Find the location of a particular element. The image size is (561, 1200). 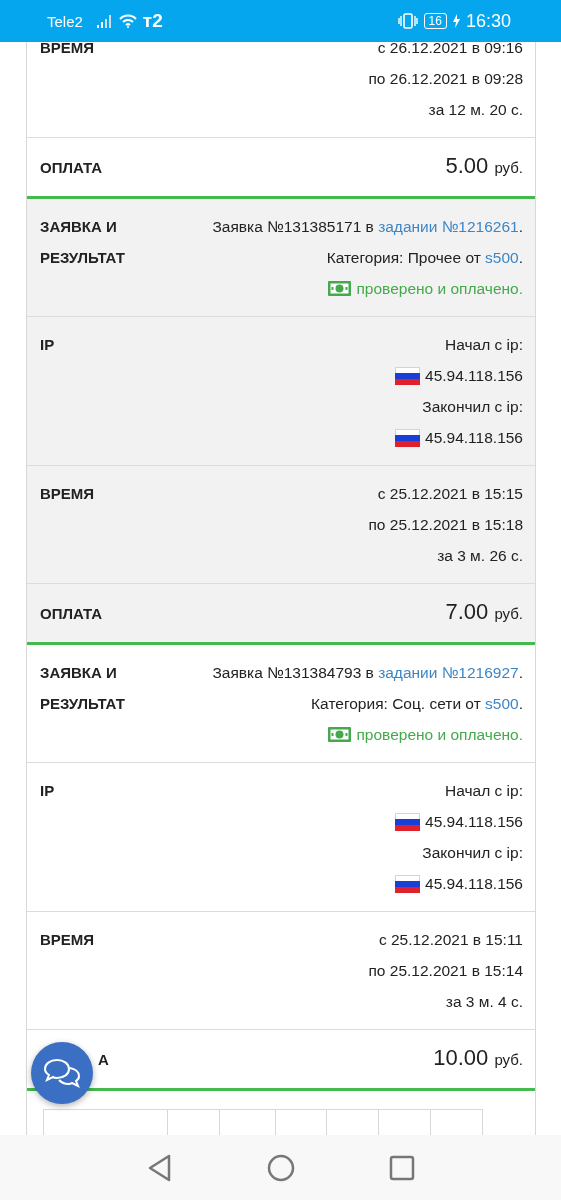

battery-icon: 16 is located at coordinates (435, 21).